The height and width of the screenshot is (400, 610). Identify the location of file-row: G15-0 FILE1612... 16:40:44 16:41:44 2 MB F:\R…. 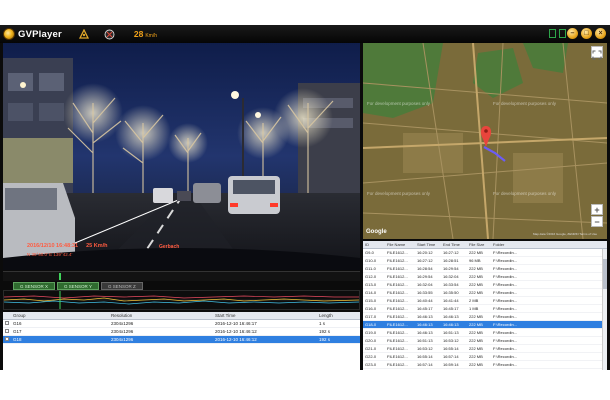
(485, 301).